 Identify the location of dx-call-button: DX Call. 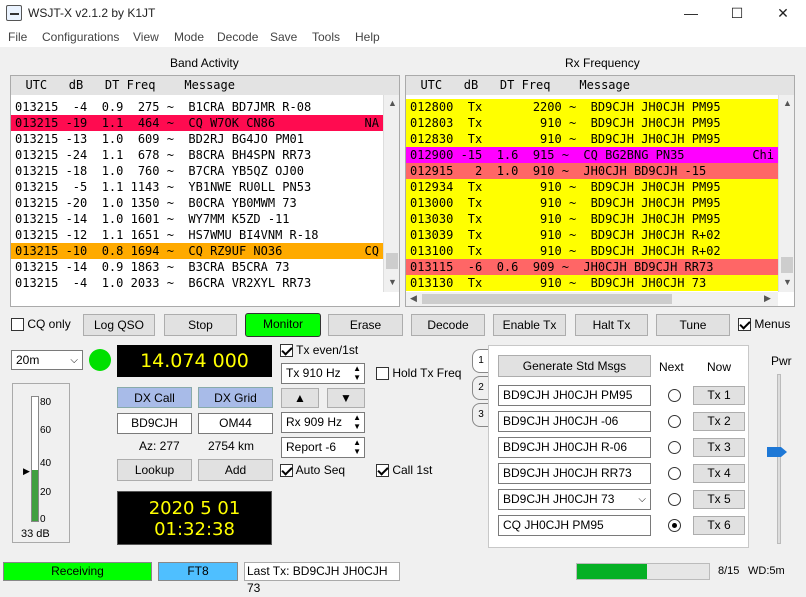
(154, 397).